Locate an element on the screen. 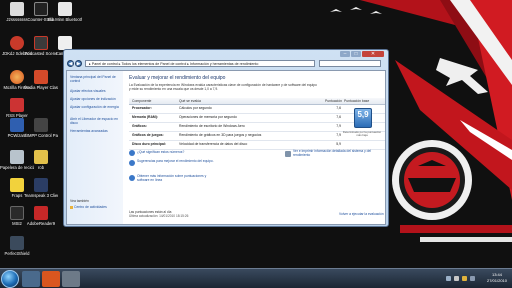 The width and height of the screenshot is (512, 288). rerun-assessment-link: Volver a ejecutar la evaluación is located at coordinates (361, 214).